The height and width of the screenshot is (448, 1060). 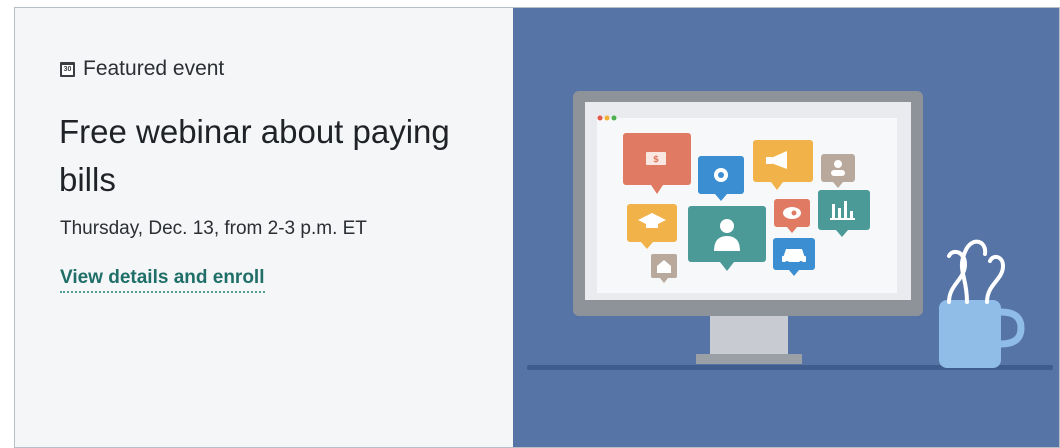 I want to click on coffee-mug-icon, so click(x=982, y=303).